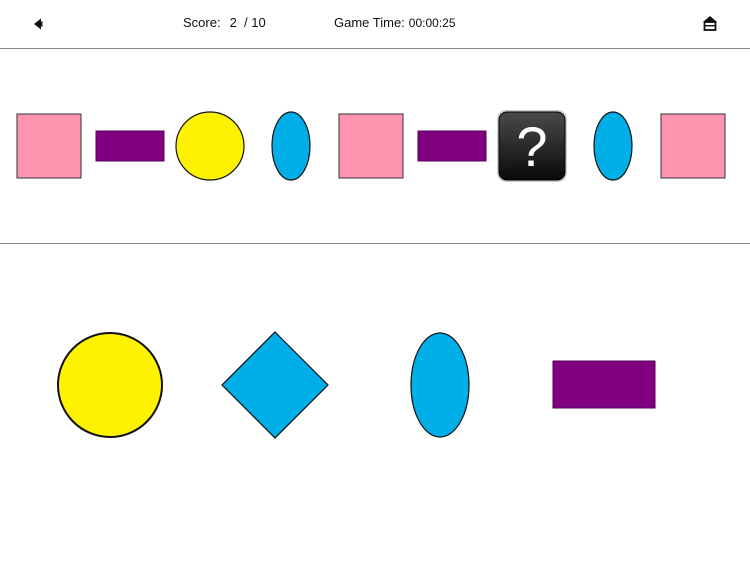 Image resolution: width=750 pixels, height=563 pixels. What do you see at coordinates (202, 22) in the screenshot?
I see `score-label: Score:` at bounding box center [202, 22].